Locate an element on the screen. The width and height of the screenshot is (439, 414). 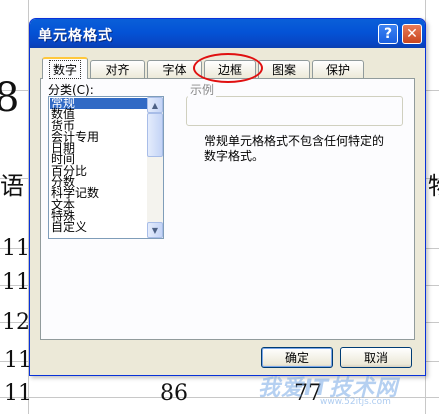
category-listbox: 常规 数值 货币 会计专用 日期 时间 百分比 分数 科学记数 文本 特殊 自定义 ▲ ▼ is located at coordinates (106, 167).